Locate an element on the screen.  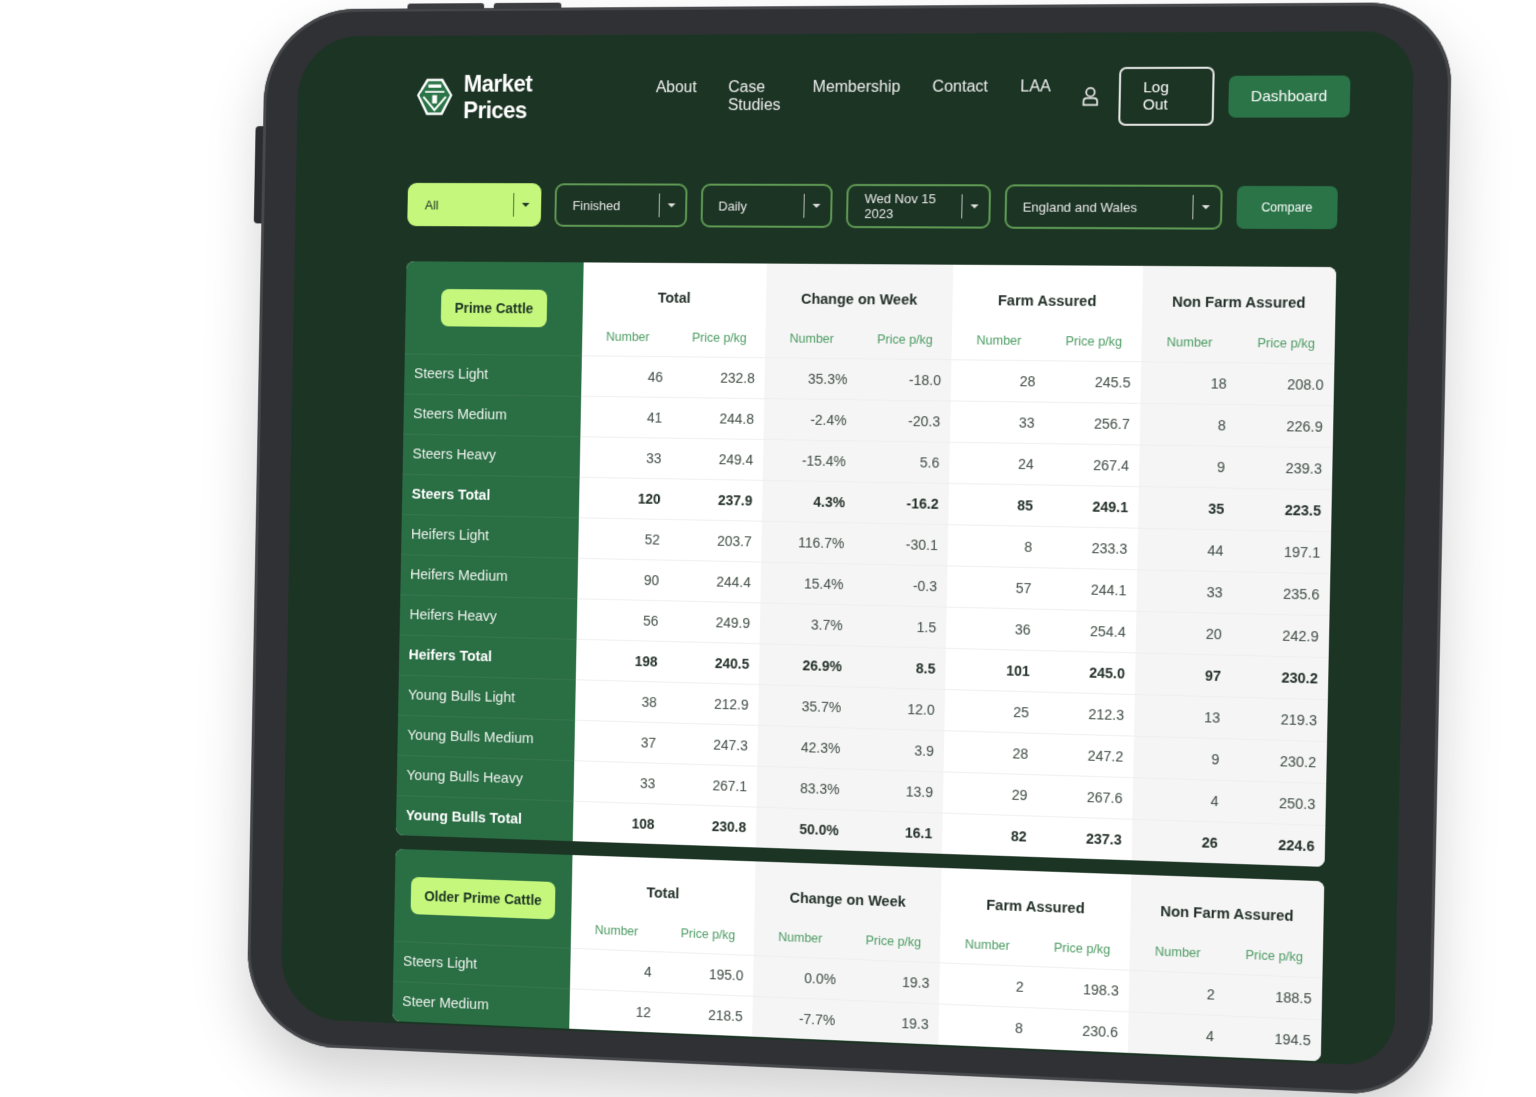
cell-number: 28 is located at coordinates (1020, 753).